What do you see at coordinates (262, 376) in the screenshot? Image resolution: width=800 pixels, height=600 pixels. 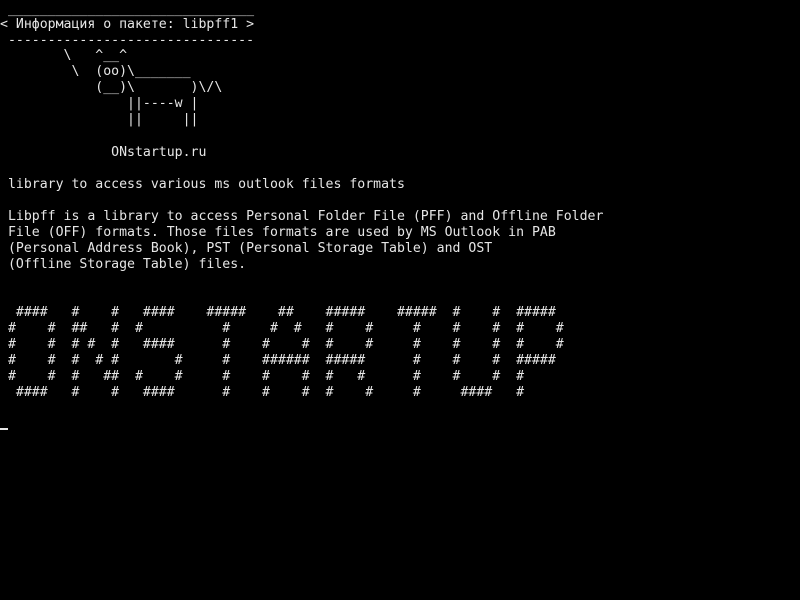 I see `banner-line: # # # ## # # # # # # # # # # #` at bounding box center [262, 376].